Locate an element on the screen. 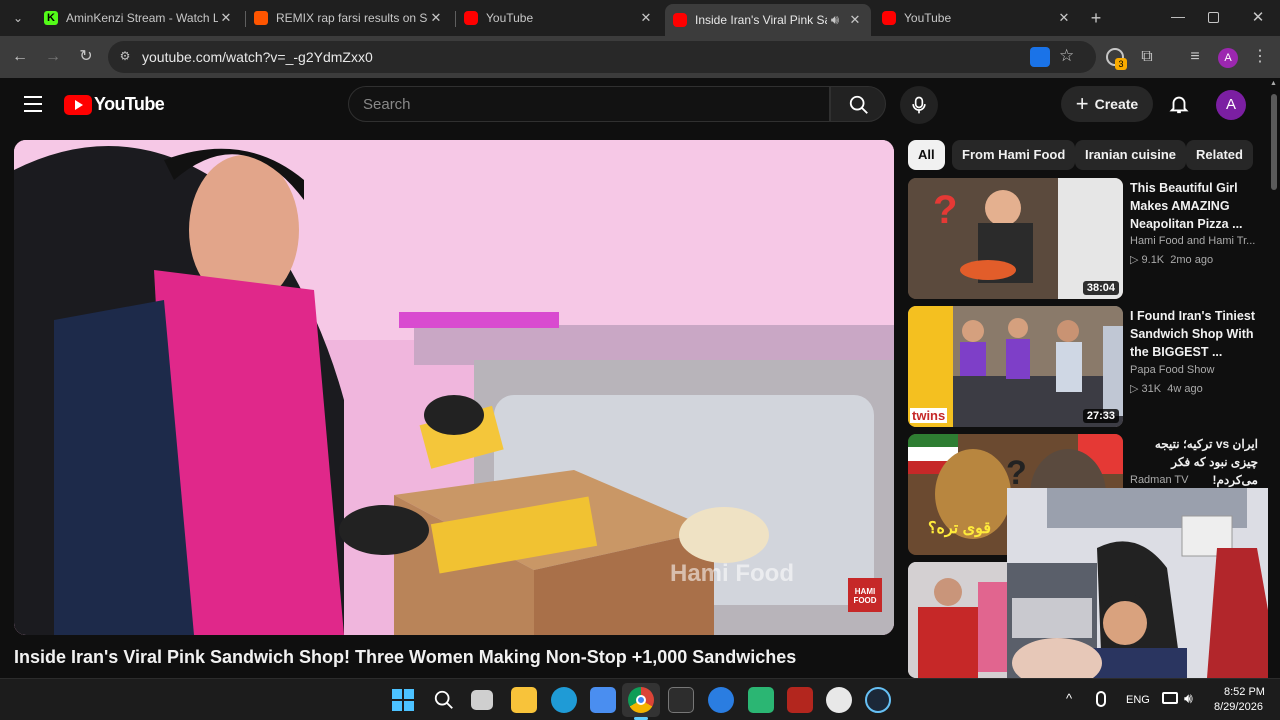 This screenshot has height=720, width=1280. close-window-button: ✕ is located at coordinates (1258, 17).